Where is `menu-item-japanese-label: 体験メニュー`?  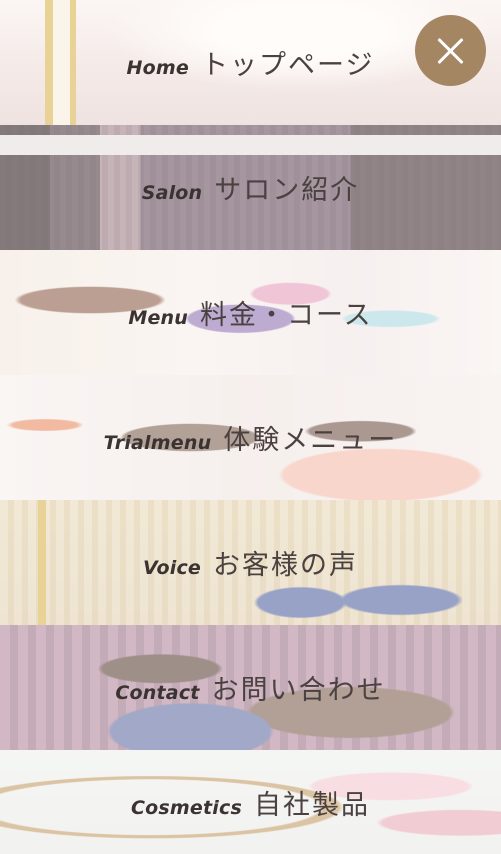 menu-item-japanese-label: 体験メニュー is located at coordinates (310, 440).